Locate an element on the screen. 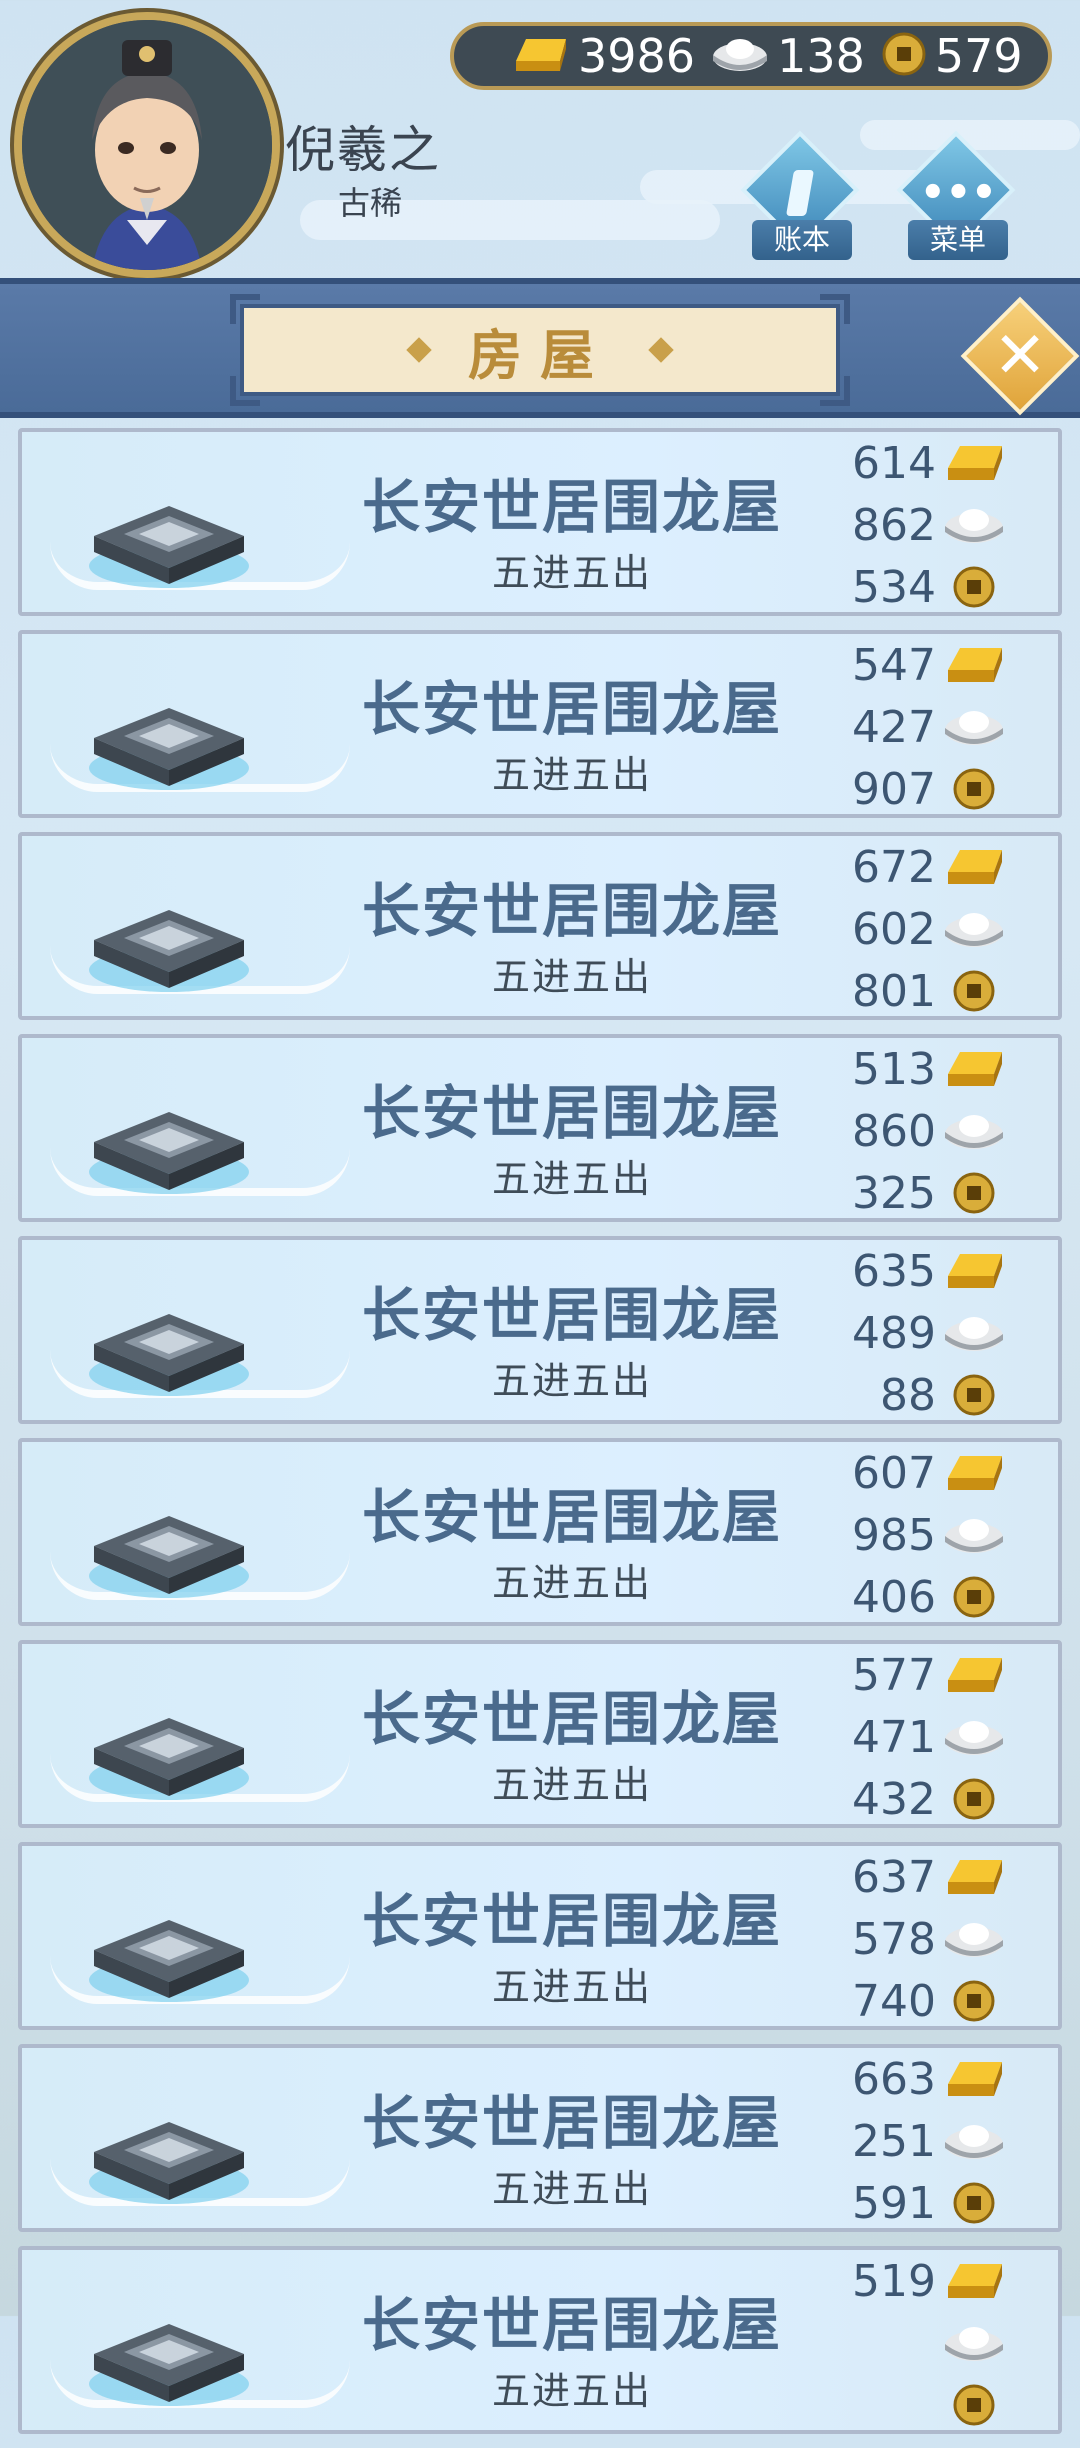 The image size is (1080, 2448). gold-price-row: 547 is located at coordinates (916, 665).